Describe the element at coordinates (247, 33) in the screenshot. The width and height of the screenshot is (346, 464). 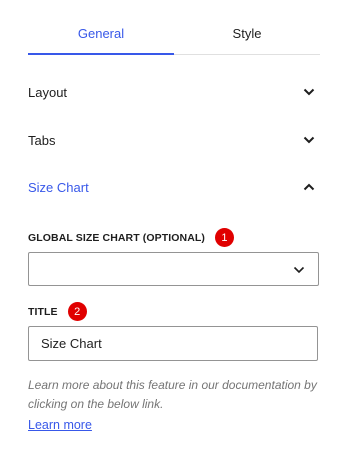
I see `tab-style: Style` at that location.